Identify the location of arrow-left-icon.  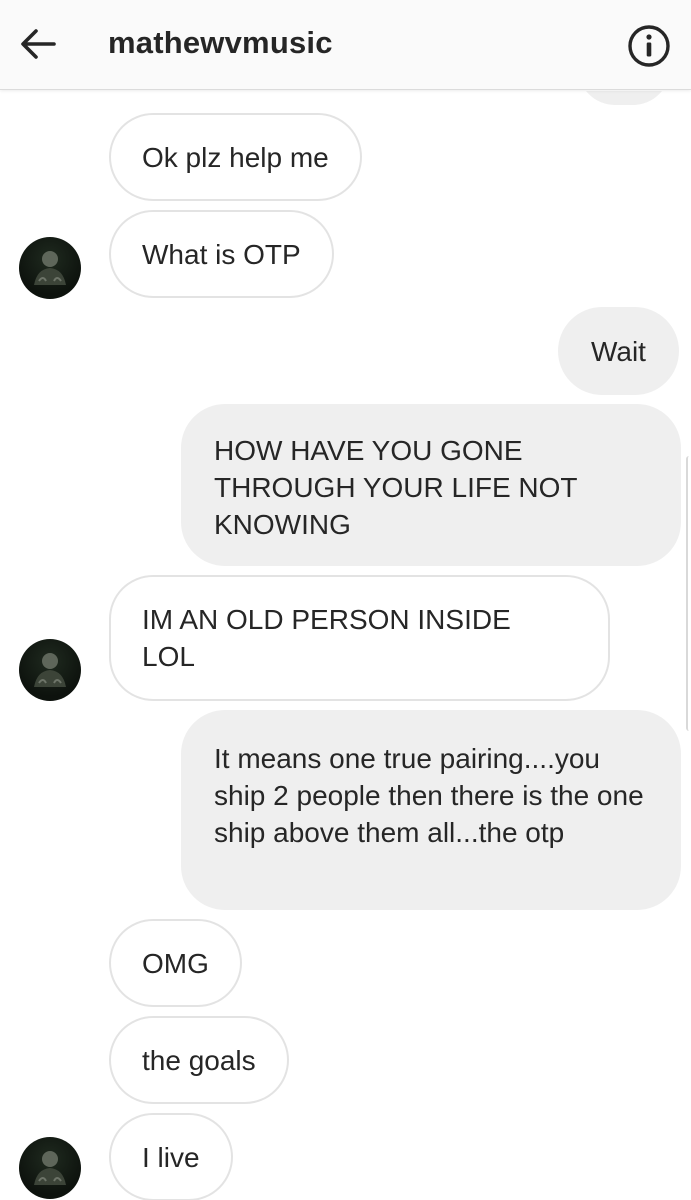
(38, 44).